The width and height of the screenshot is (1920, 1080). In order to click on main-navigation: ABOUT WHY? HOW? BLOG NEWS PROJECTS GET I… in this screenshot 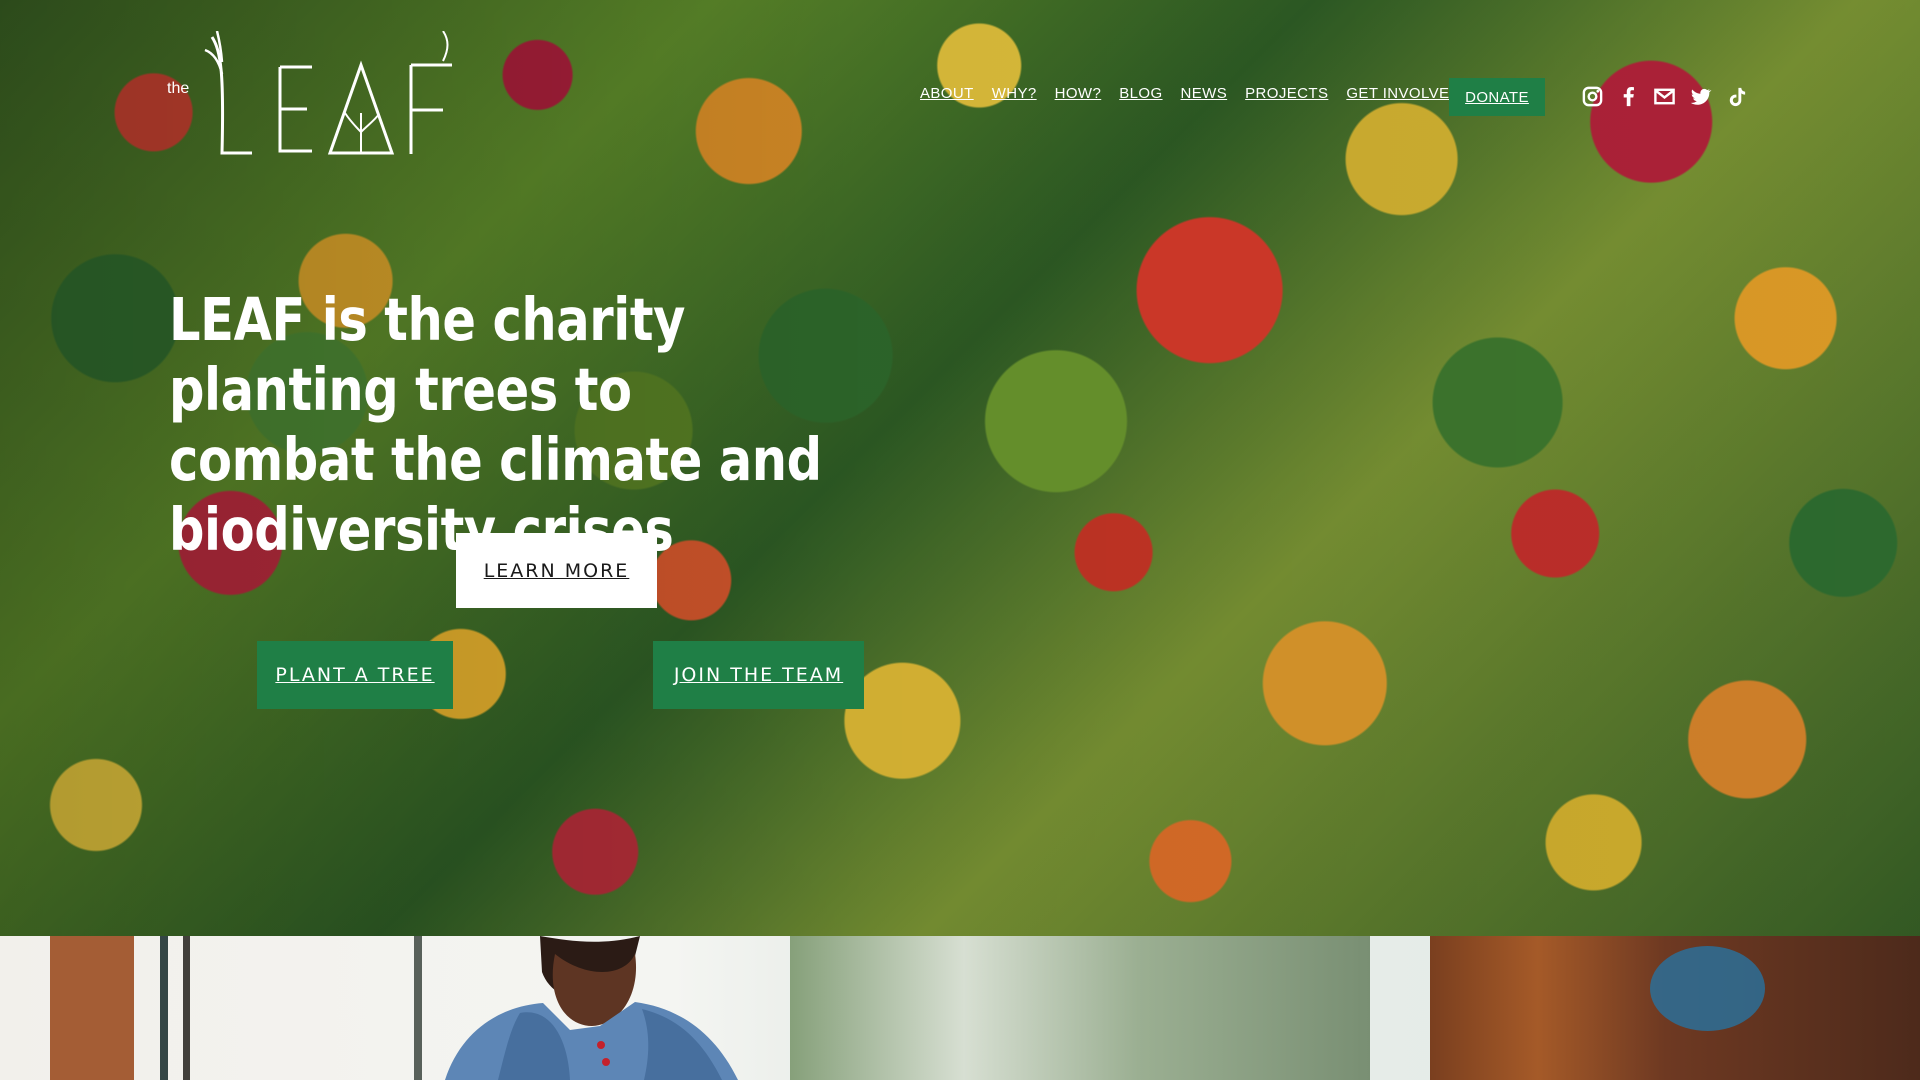, I will do `click(1199, 93)`.